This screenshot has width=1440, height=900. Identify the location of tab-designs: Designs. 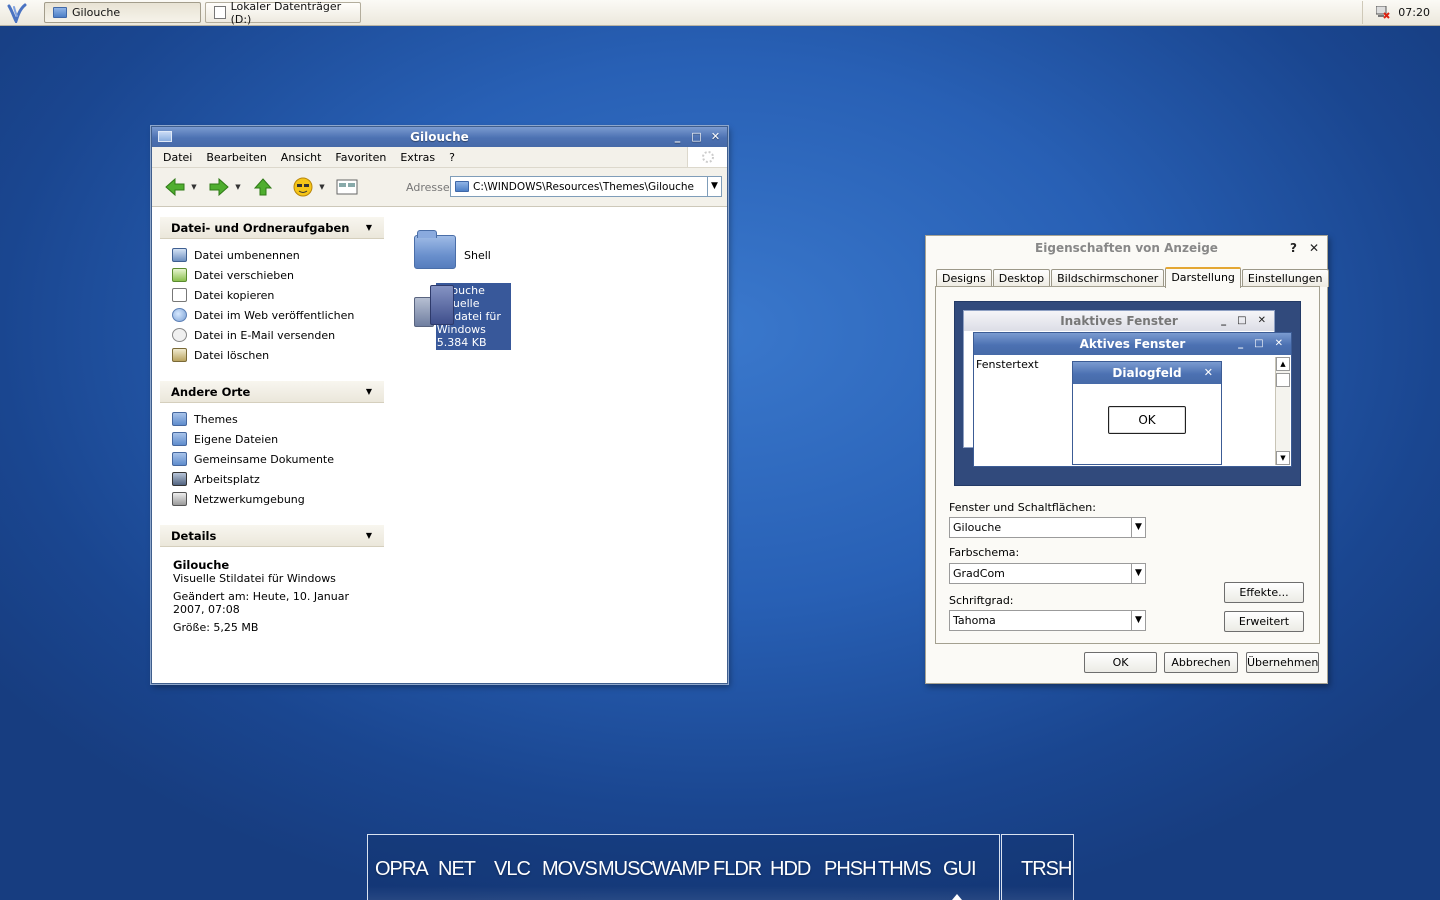
(964, 278).